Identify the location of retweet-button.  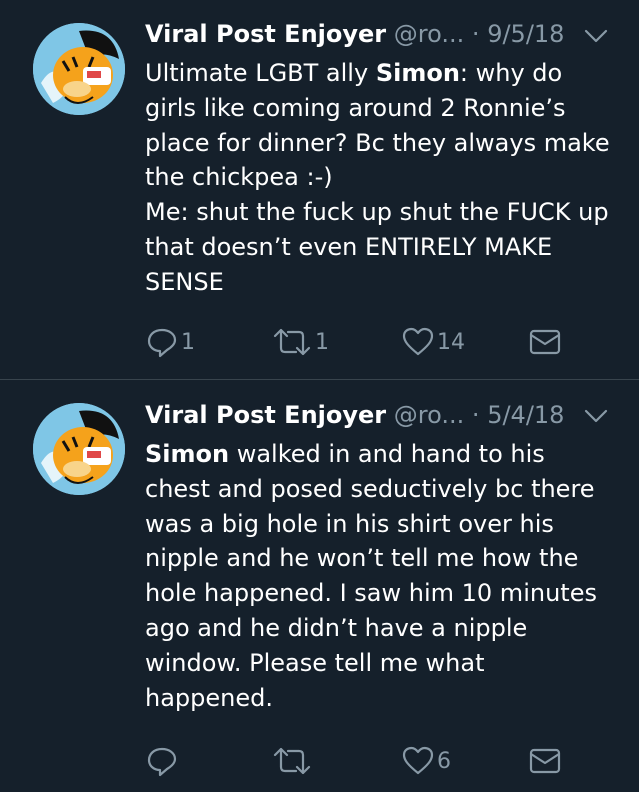
(293, 761).